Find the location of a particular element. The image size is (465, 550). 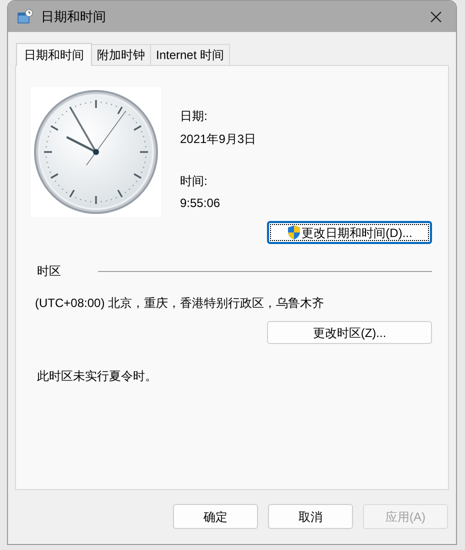

time-label: 时间: is located at coordinates (194, 181).